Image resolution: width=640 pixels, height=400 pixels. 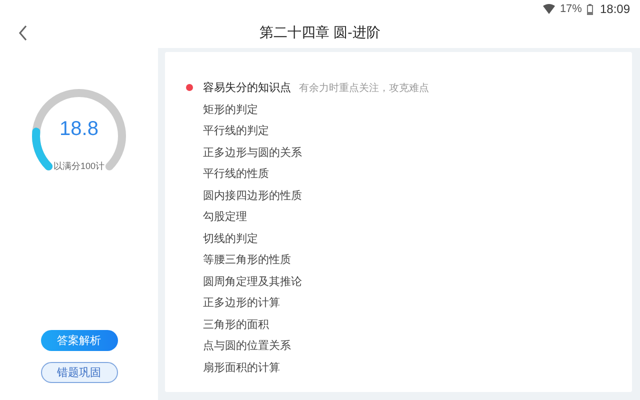 What do you see at coordinates (222, 238) in the screenshot?
I see `topic-item: 切线的判定` at bounding box center [222, 238].